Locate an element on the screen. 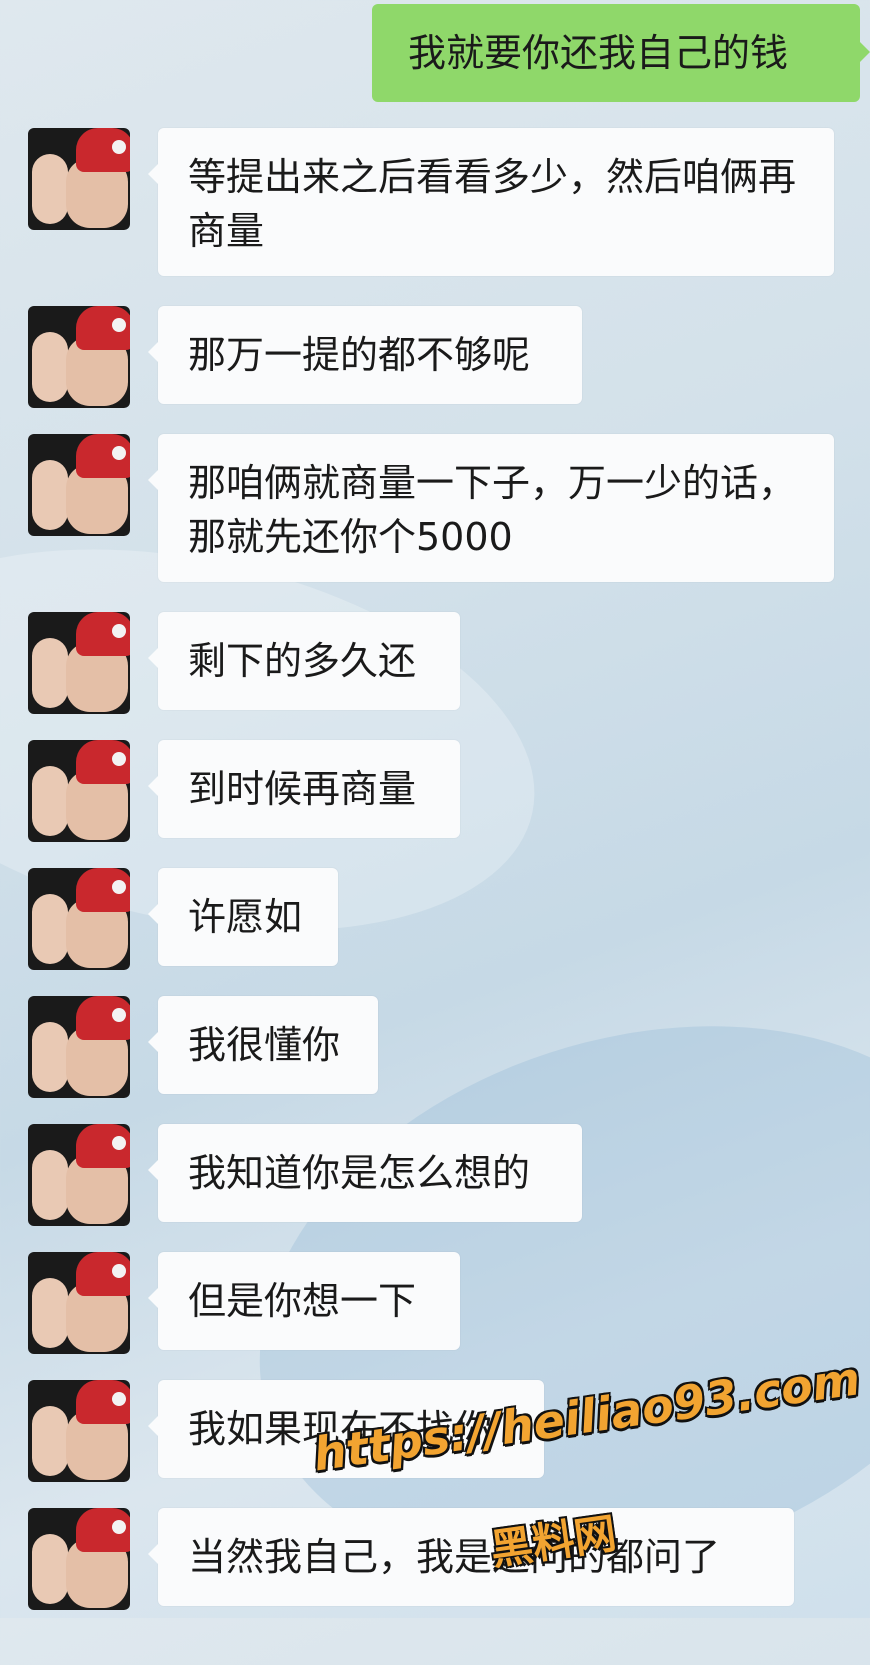 The image size is (870, 1665). received-message-text: 但是你想一下 is located at coordinates (302, 1301).